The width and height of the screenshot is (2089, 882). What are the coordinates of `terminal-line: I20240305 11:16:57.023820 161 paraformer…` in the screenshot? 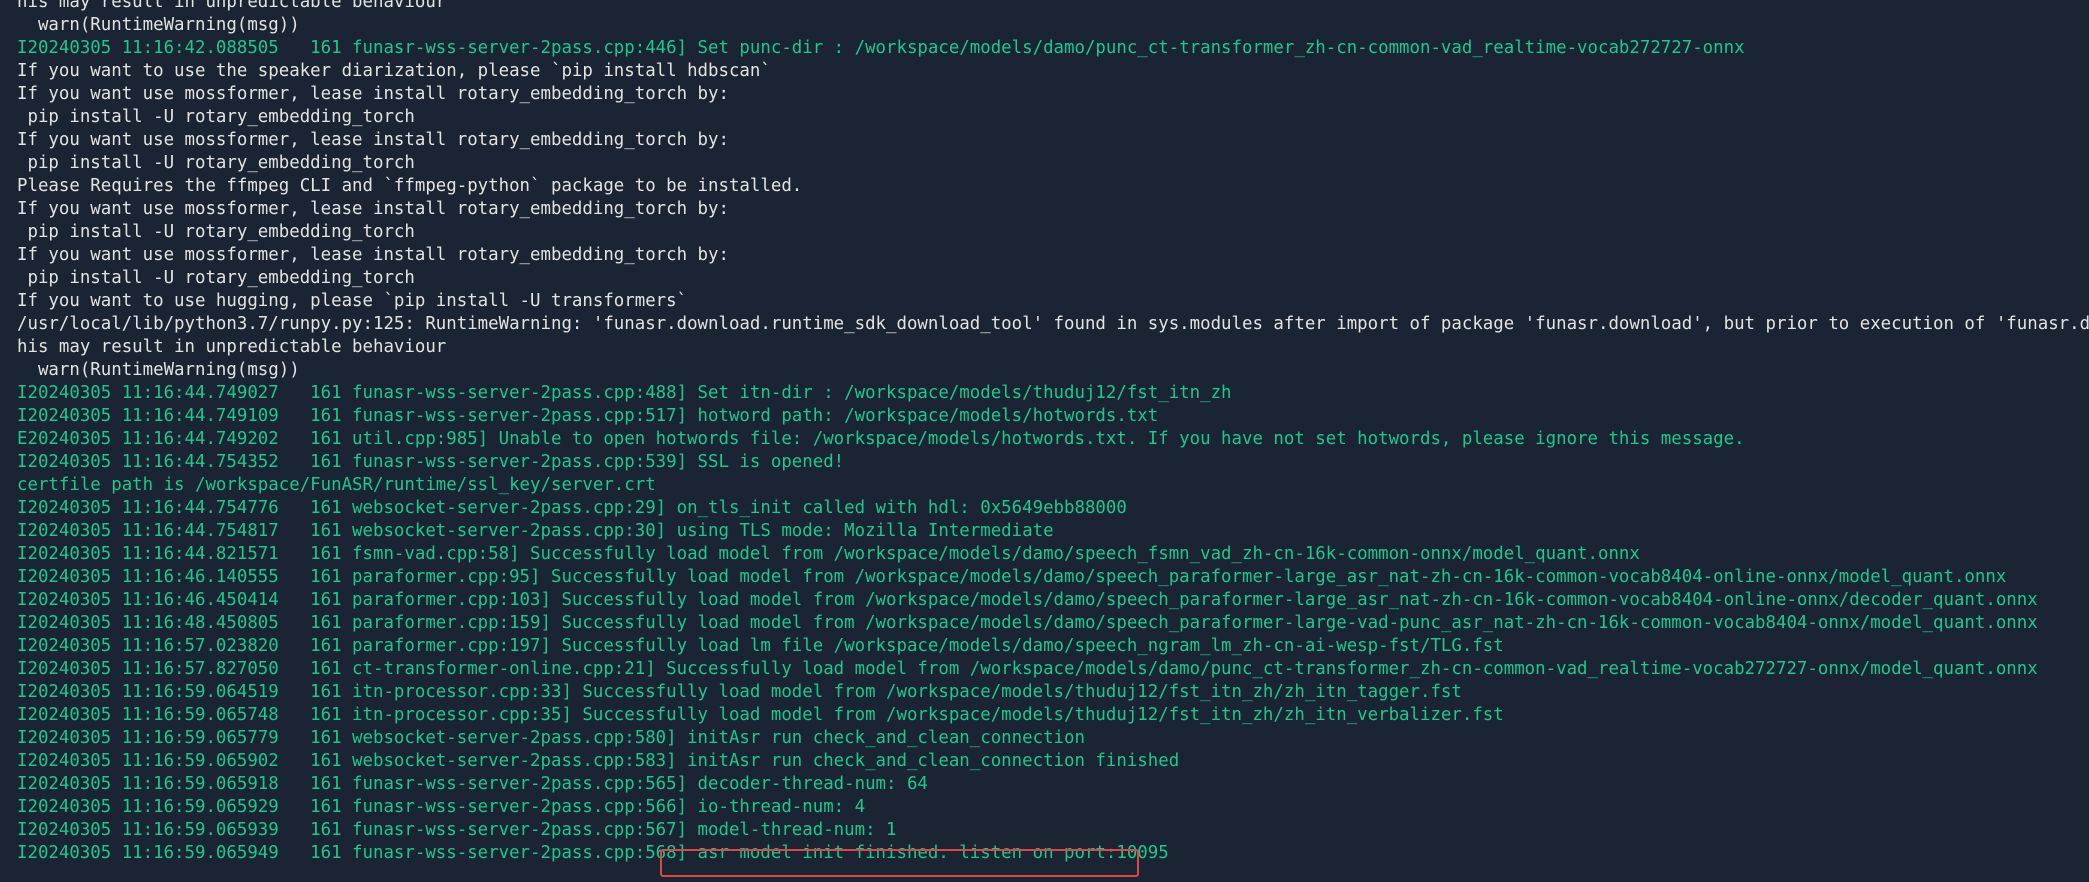 It's located at (760, 646).